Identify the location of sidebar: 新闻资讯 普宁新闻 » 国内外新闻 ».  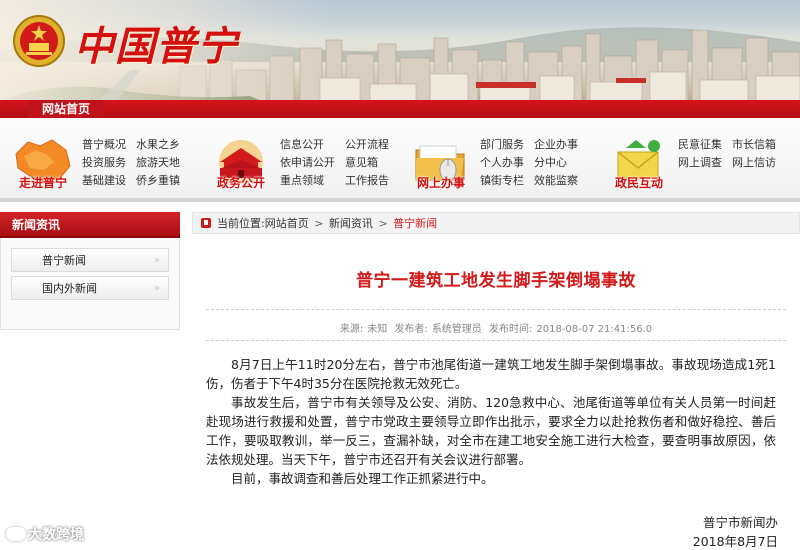
(90, 271).